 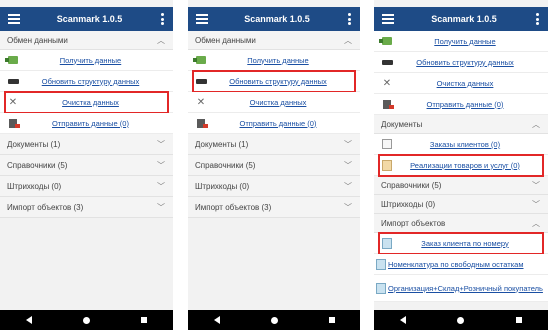 I want to click on nomenclature-link: Номенклатура по свободным остаткам, so click(x=468, y=264).